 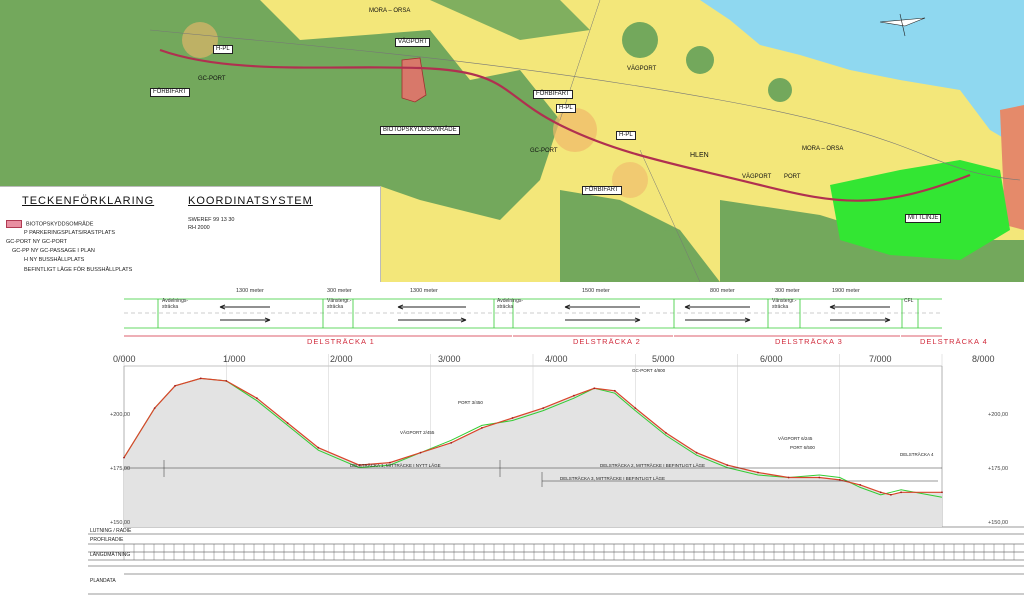 What do you see at coordinates (802, 447) in the screenshot?
I see `profile-note: PORT 6/500` at bounding box center [802, 447].